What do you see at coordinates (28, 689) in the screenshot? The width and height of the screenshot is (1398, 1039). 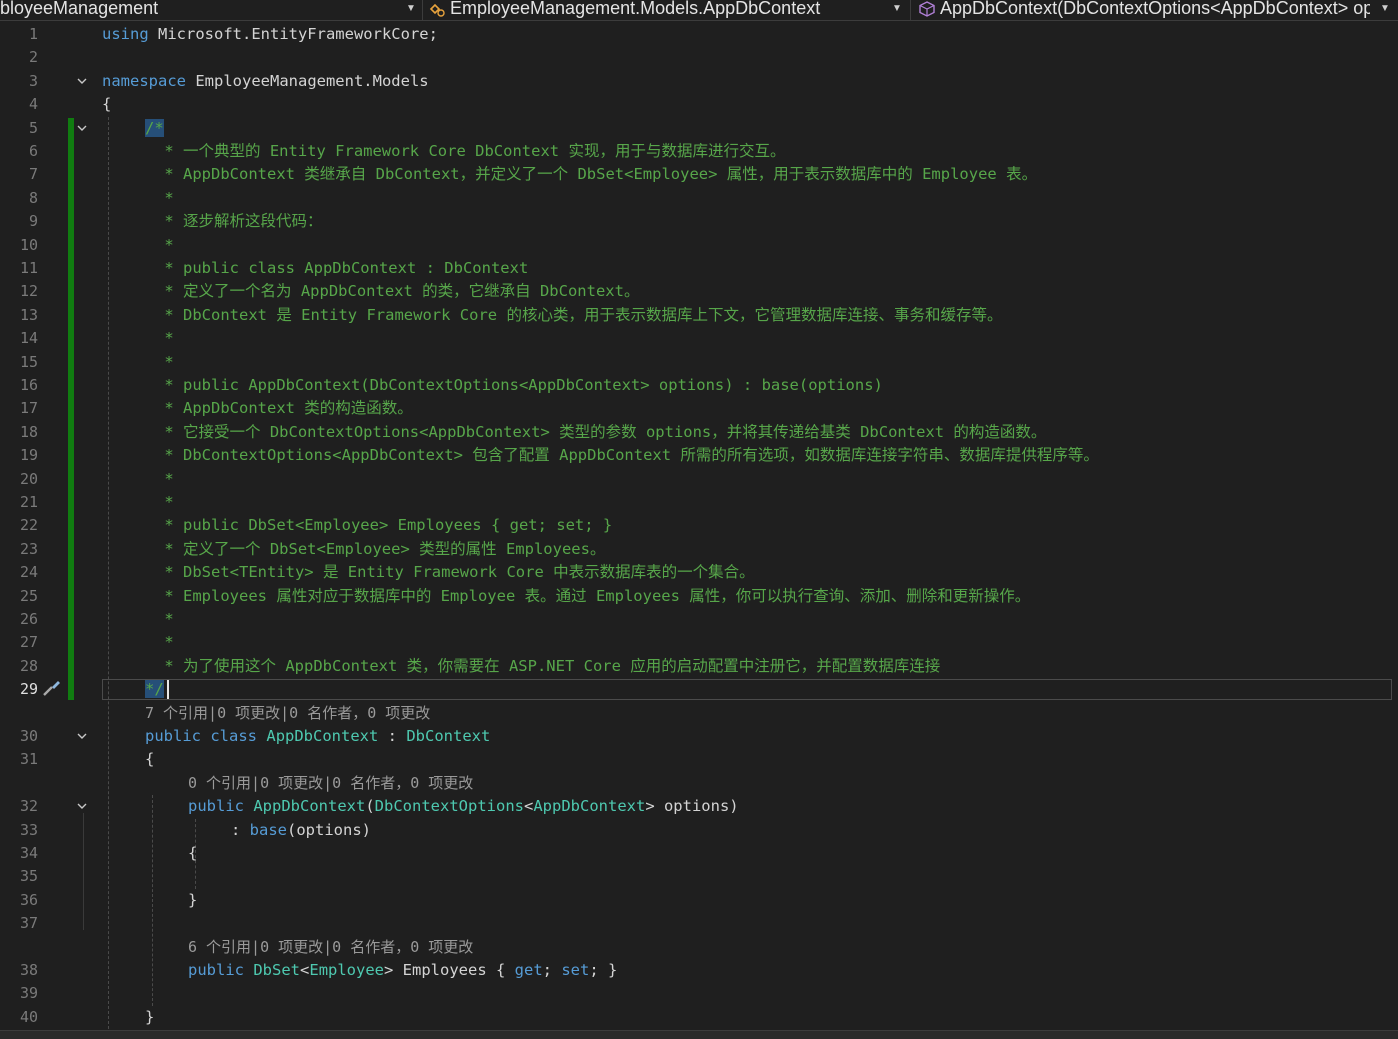 I see `line-number: 29` at bounding box center [28, 689].